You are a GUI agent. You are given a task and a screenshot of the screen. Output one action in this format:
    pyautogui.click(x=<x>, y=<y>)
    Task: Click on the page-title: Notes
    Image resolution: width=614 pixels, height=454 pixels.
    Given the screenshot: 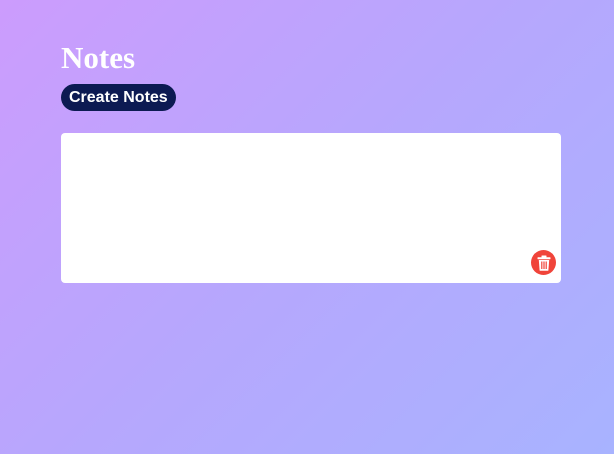 What is the action you would take?
    pyautogui.click(x=98, y=57)
    